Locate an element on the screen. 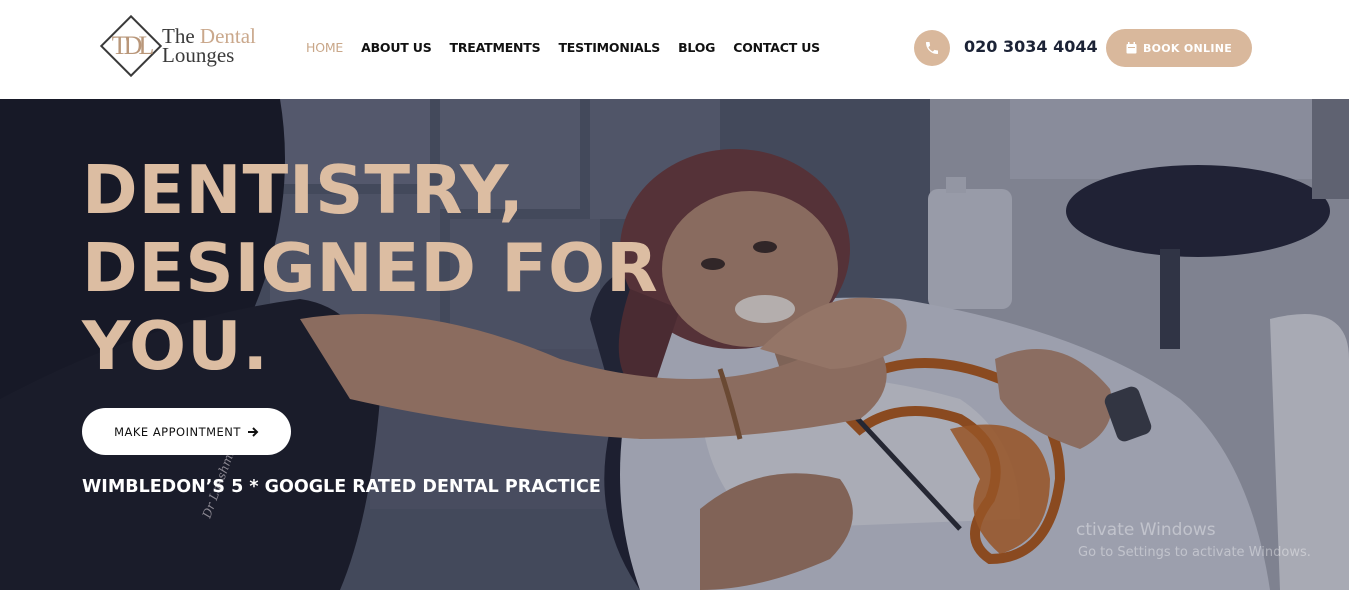 This screenshot has height=590, width=1349. logo-wordmark: The Dental Lounges is located at coordinates (209, 46).